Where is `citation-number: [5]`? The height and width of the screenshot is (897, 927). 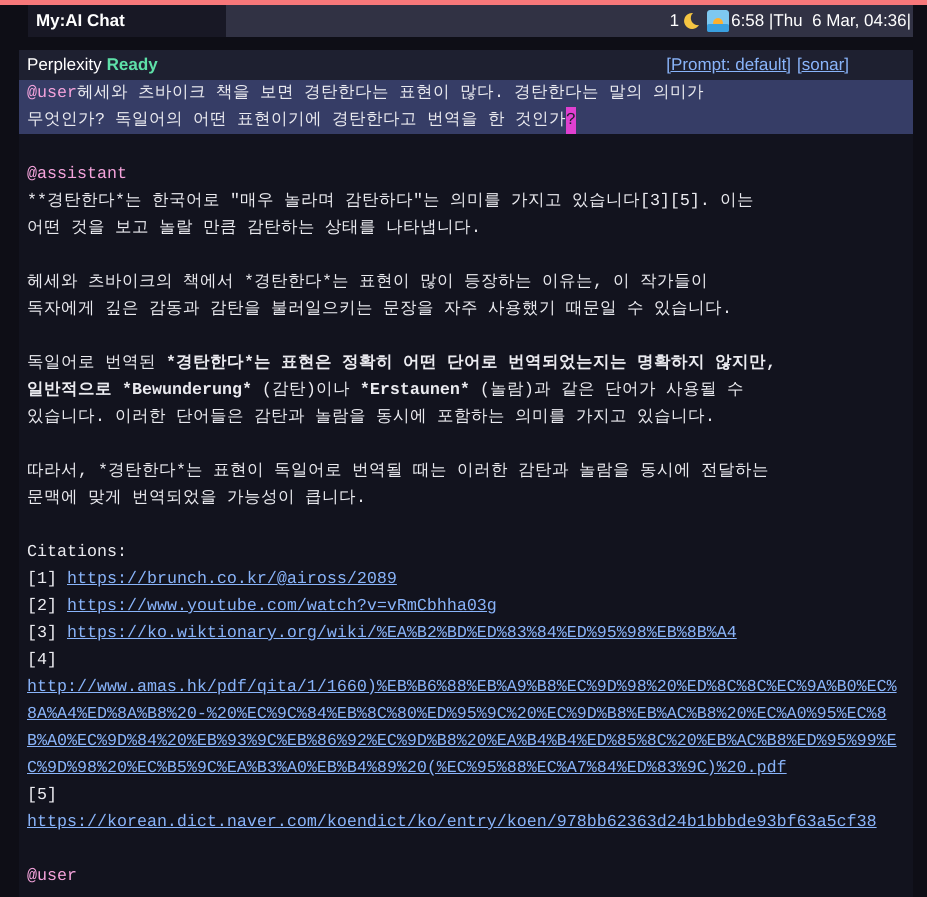 citation-number: [5] is located at coordinates (42, 795).